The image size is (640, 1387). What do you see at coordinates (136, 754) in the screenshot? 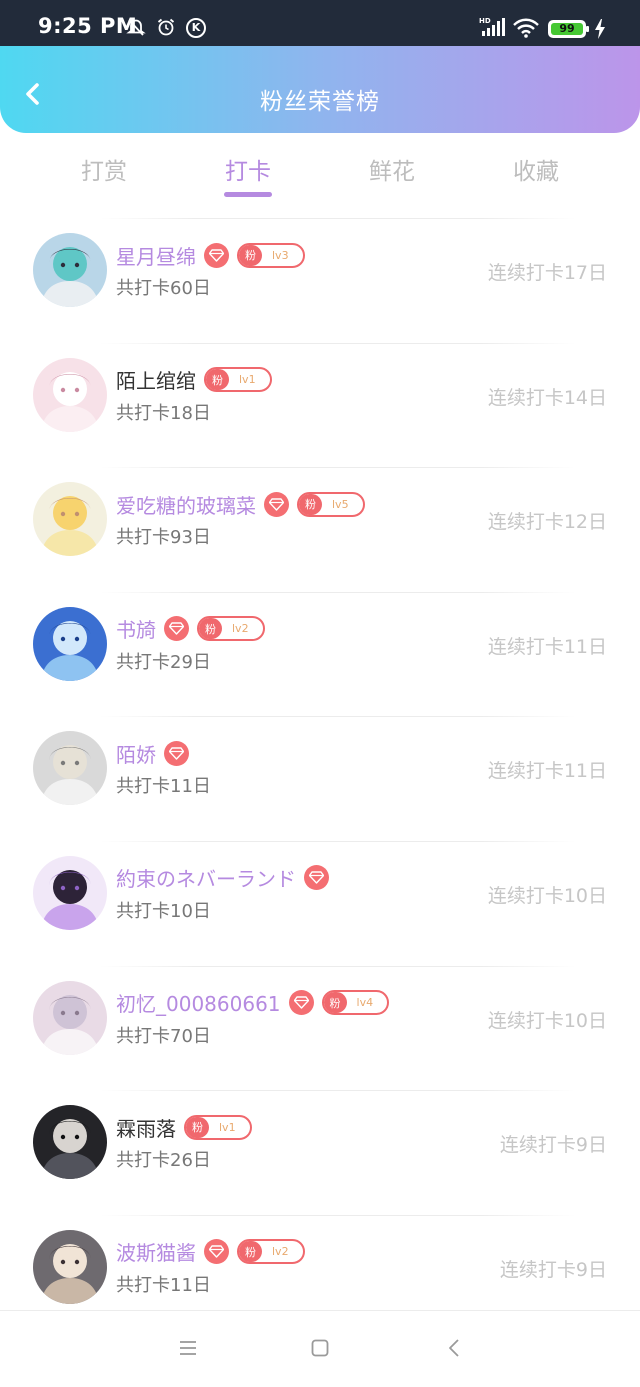
I see `fan-name: 陌娇` at bounding box center [136, 754].